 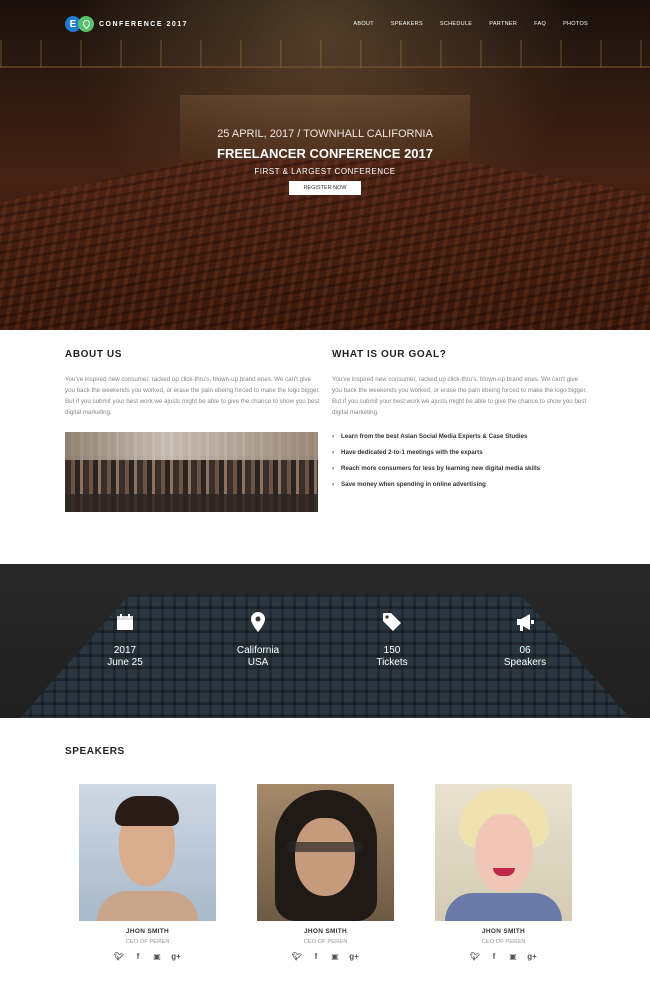 What do you see at coordinates (325, 134) in the screenshot?
I see `hero-date-location: 25 APRIL, 2017 / TOWNHALL CALIFORNIA` at bounding box center [325, 134].